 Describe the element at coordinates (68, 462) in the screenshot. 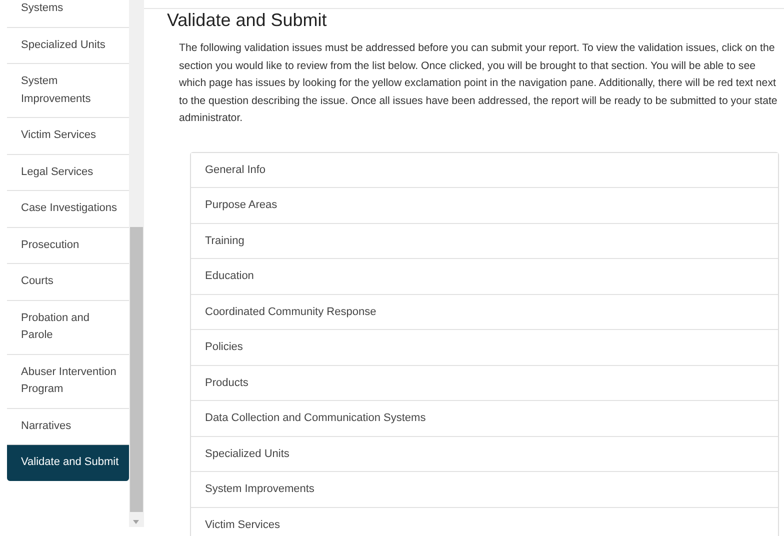

I see `sidebar-item: Validate and Submit` at that location.